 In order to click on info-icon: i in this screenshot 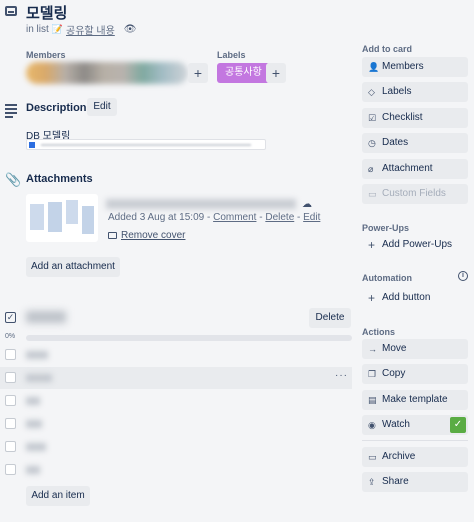, I will do `click(463, 276)`.